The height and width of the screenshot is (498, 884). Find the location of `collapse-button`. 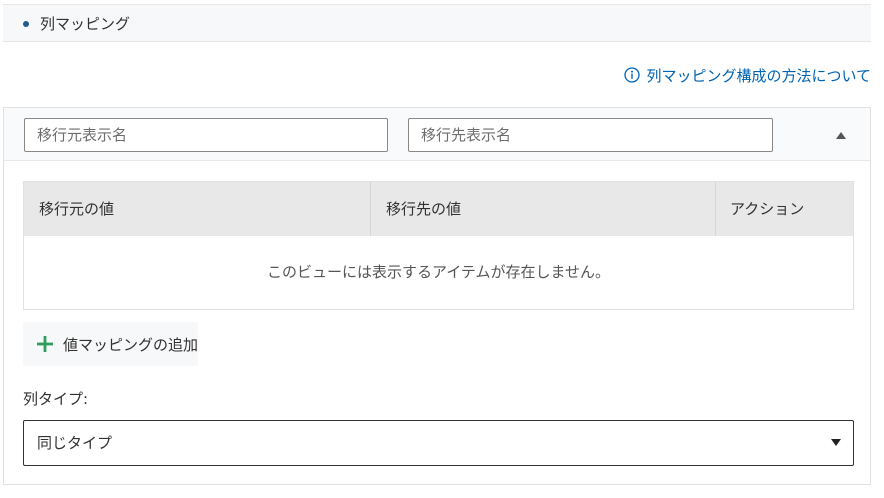

collapse-button is located at coordinates (841, 135).